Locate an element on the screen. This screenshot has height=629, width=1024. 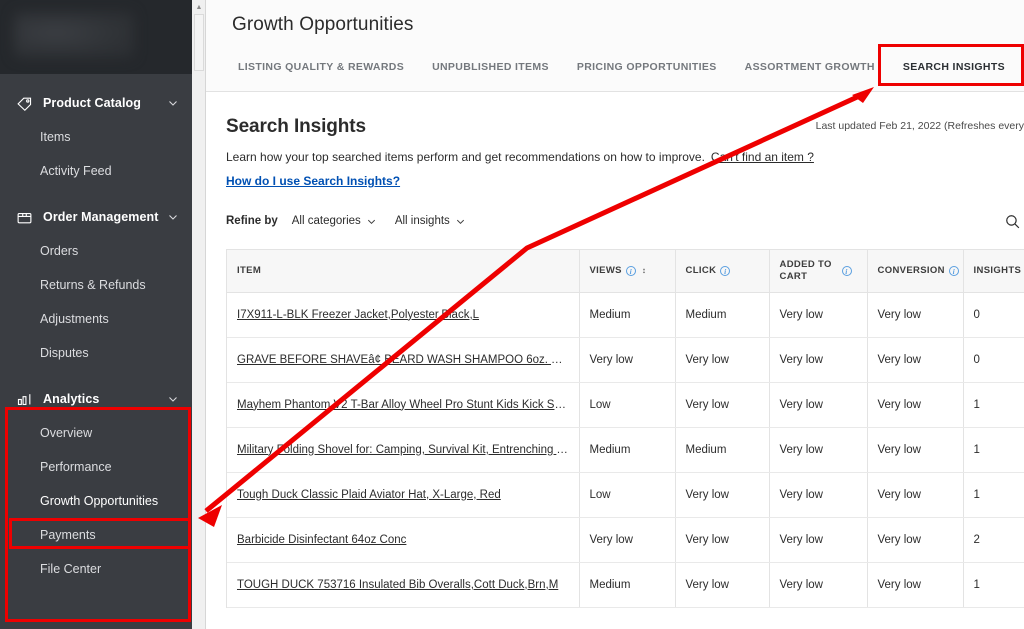
scrollbar-thumb is located at coordinates (199, 42).